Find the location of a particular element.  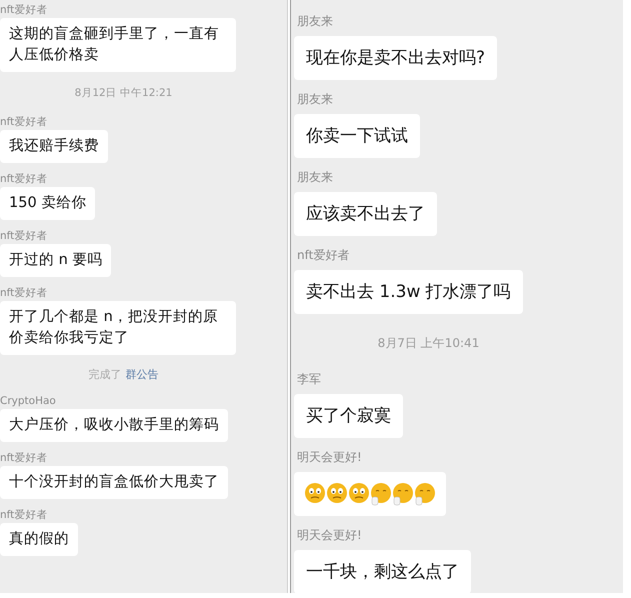

message-bubble: 现在你是卖不出去对吗? is located at coordinates (396, 58).